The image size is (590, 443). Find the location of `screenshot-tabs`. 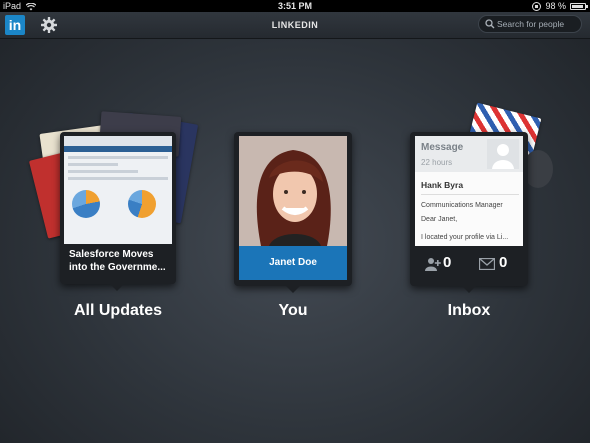

screenshot-tabs is located at coordinates (118, 149).